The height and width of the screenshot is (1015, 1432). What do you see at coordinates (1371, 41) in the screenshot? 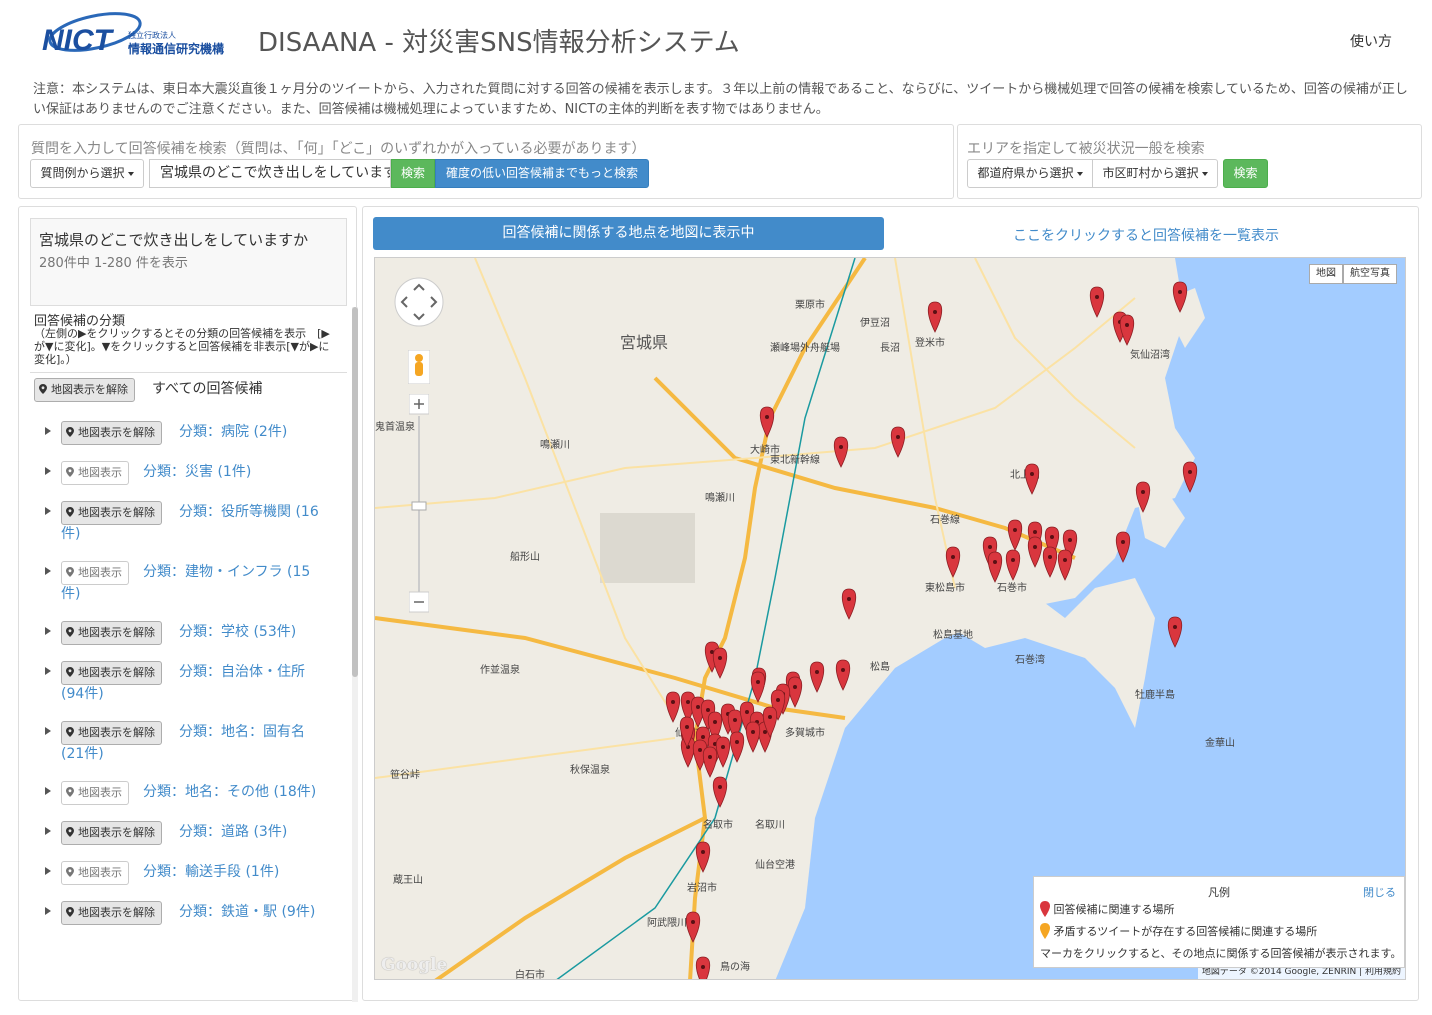
I see `help-link: 使い方` at bounding box center [1371, 41].